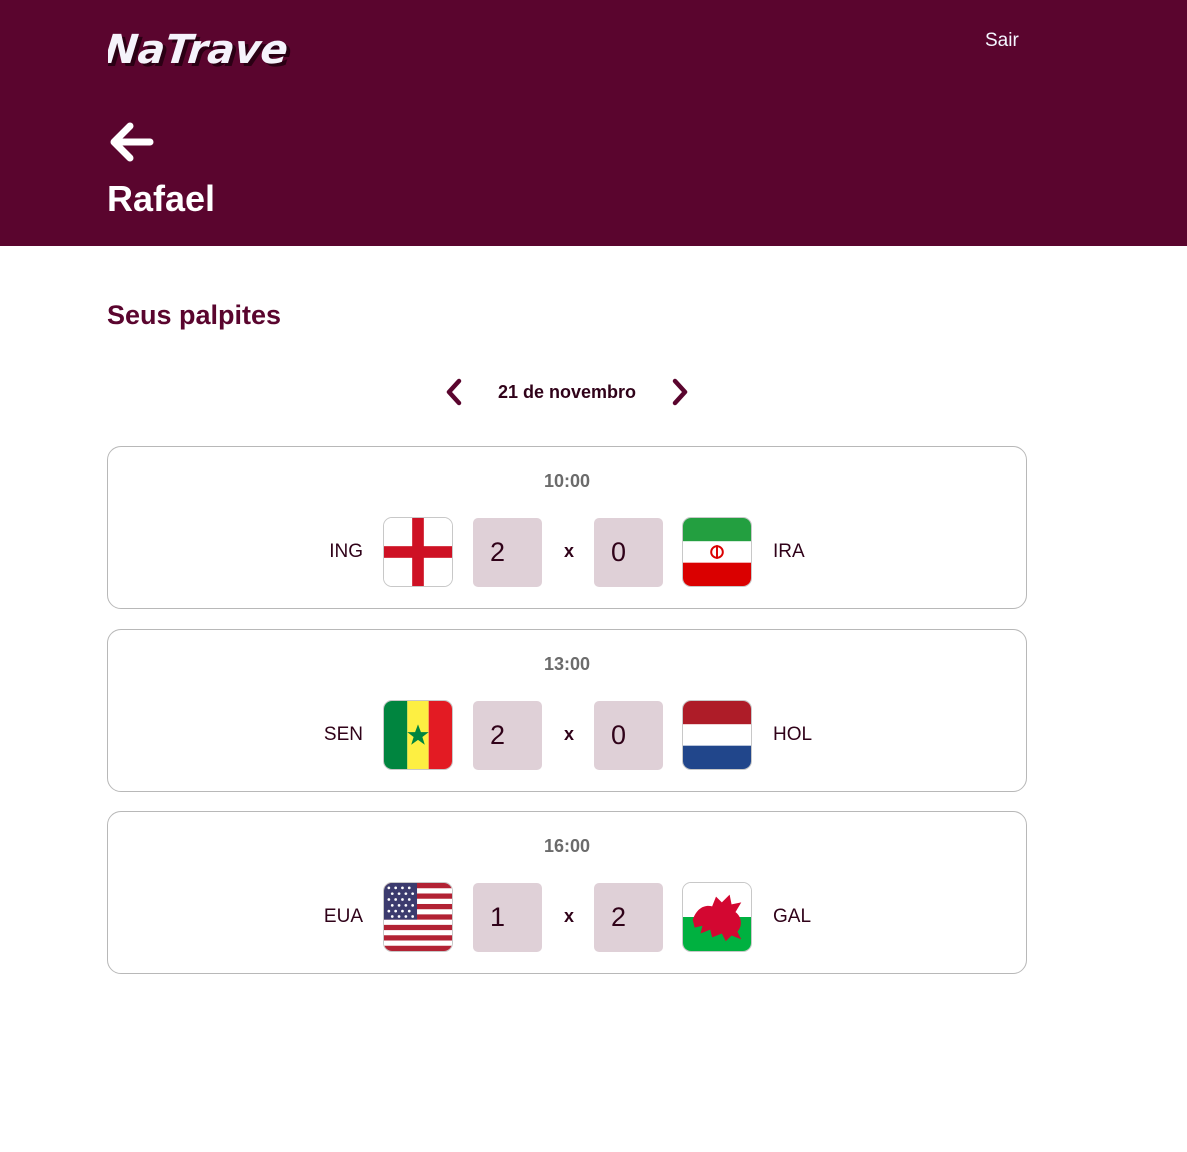 The height and width of the screenshot is (1152, 1187). What do you see at coordinates (418, 917) in the screenshot?
I see `usa-flag-icon` at bounding box center [418, 917].